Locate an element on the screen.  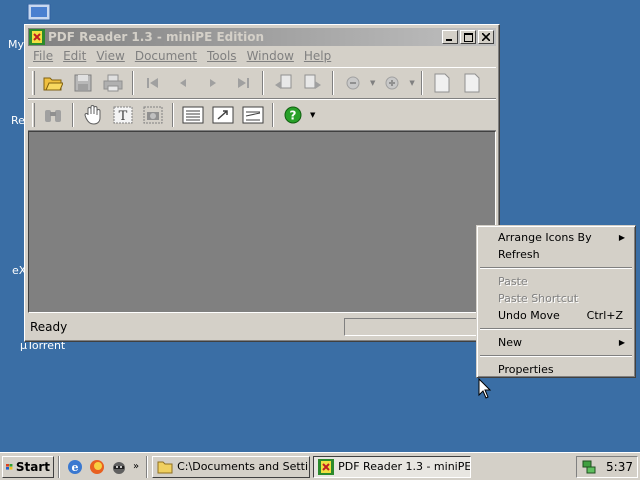
zoom-out-dropdown-icon: ▼ is located at coordinates (372, 83).